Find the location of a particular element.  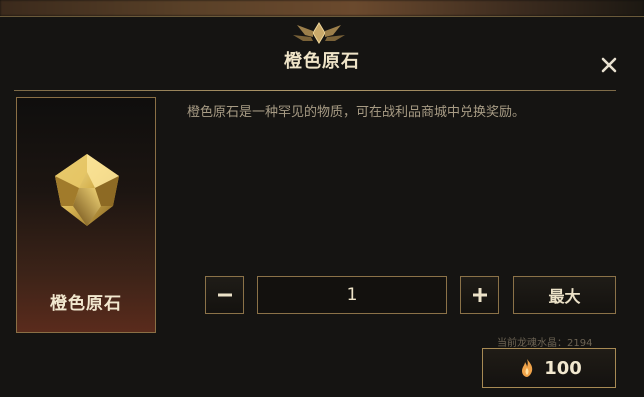

orange-essence-gem-icon is located at coordinates (87, 190).